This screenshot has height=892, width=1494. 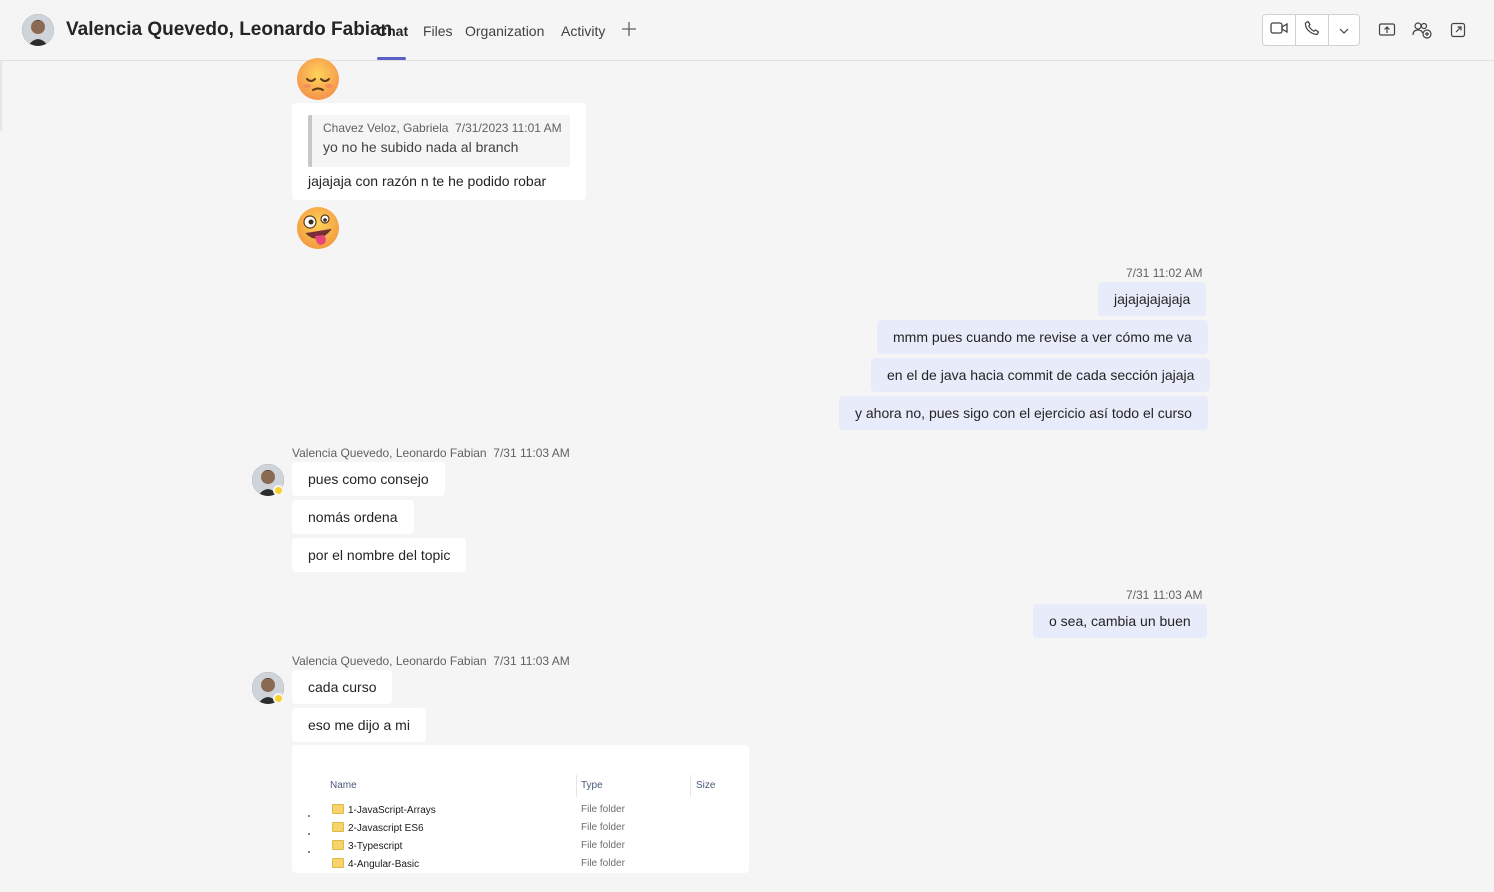 I want to click on call-button-group, so click(x=1311, y=30).